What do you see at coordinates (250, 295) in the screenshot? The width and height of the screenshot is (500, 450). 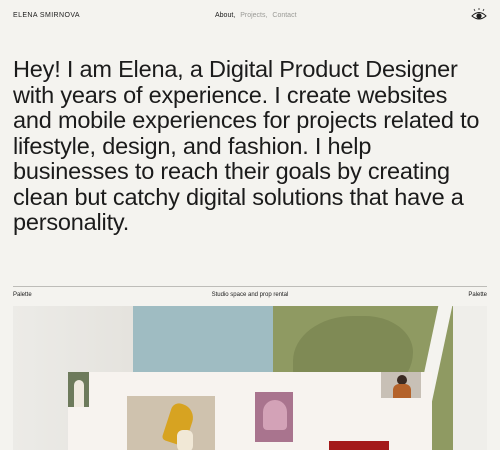 I see `project-subtitle: Studio space and prop rental` at bounding box center [250, 295].